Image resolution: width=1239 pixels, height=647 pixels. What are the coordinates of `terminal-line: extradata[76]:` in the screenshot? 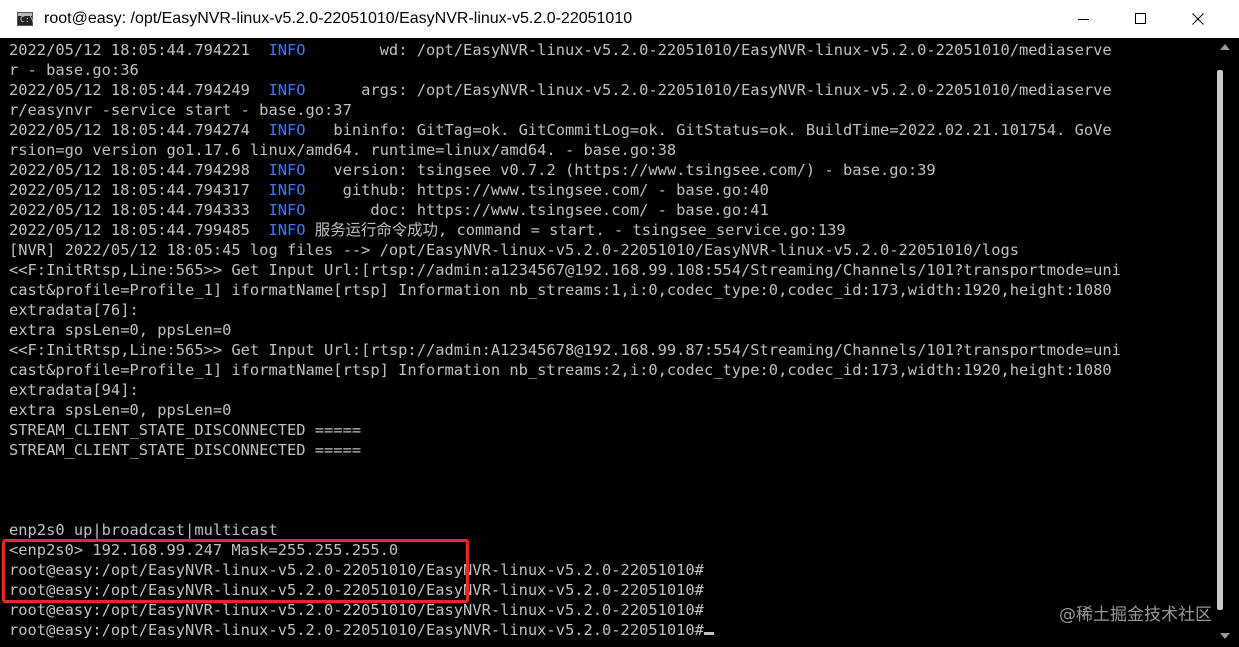 It's located at (565, 310).